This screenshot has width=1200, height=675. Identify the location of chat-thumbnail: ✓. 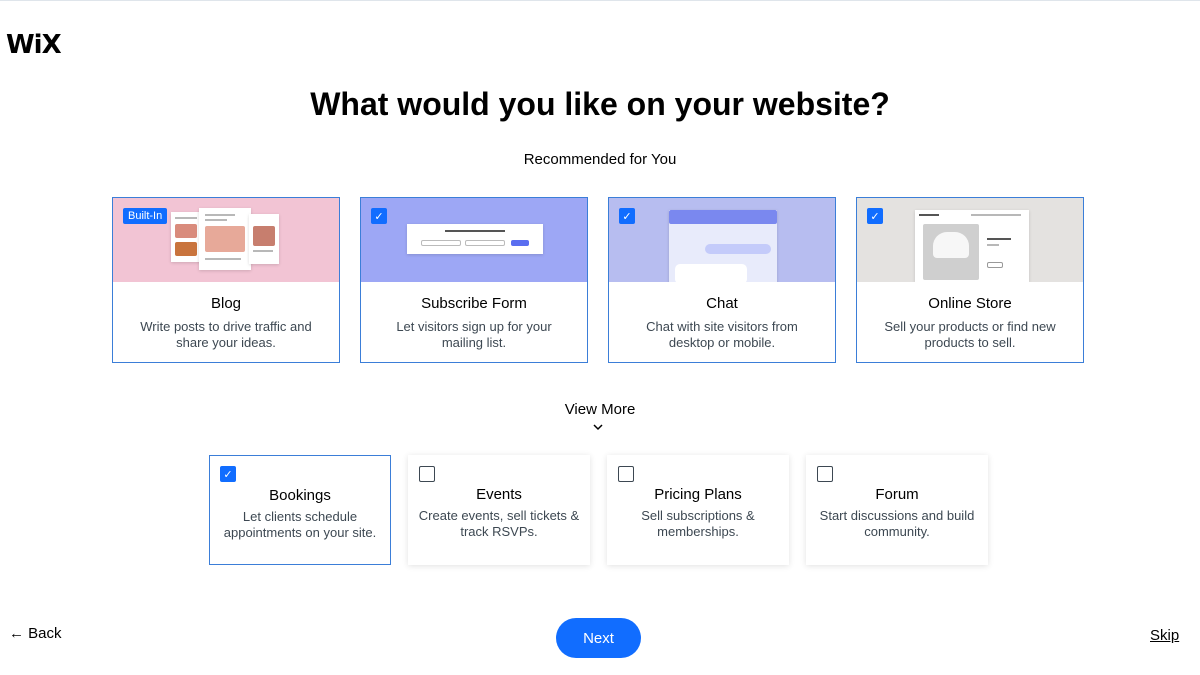
(722, 240).